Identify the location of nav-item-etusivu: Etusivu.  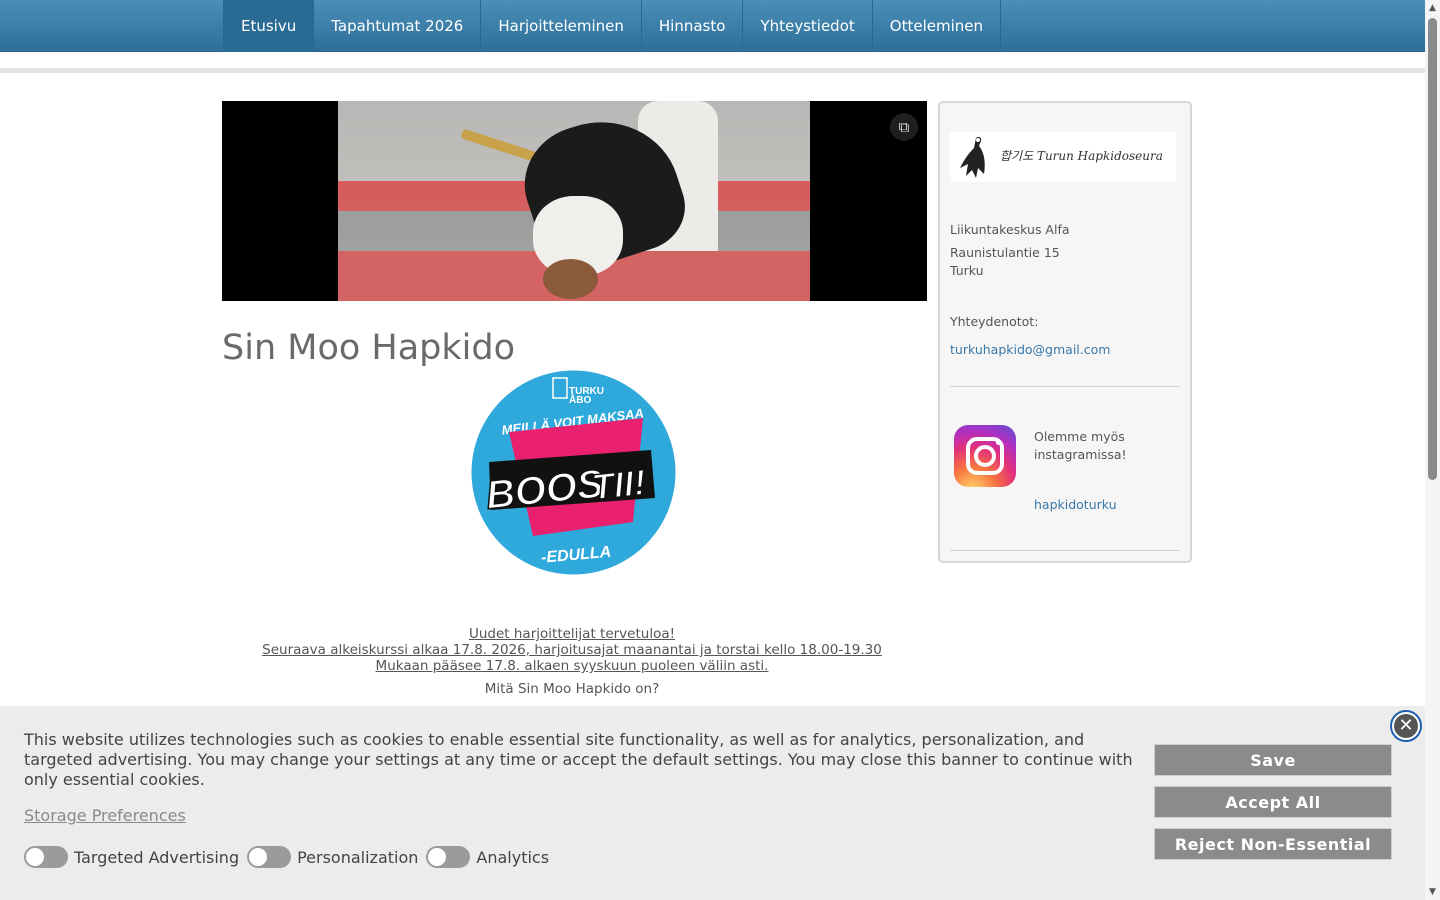
(268, 26).